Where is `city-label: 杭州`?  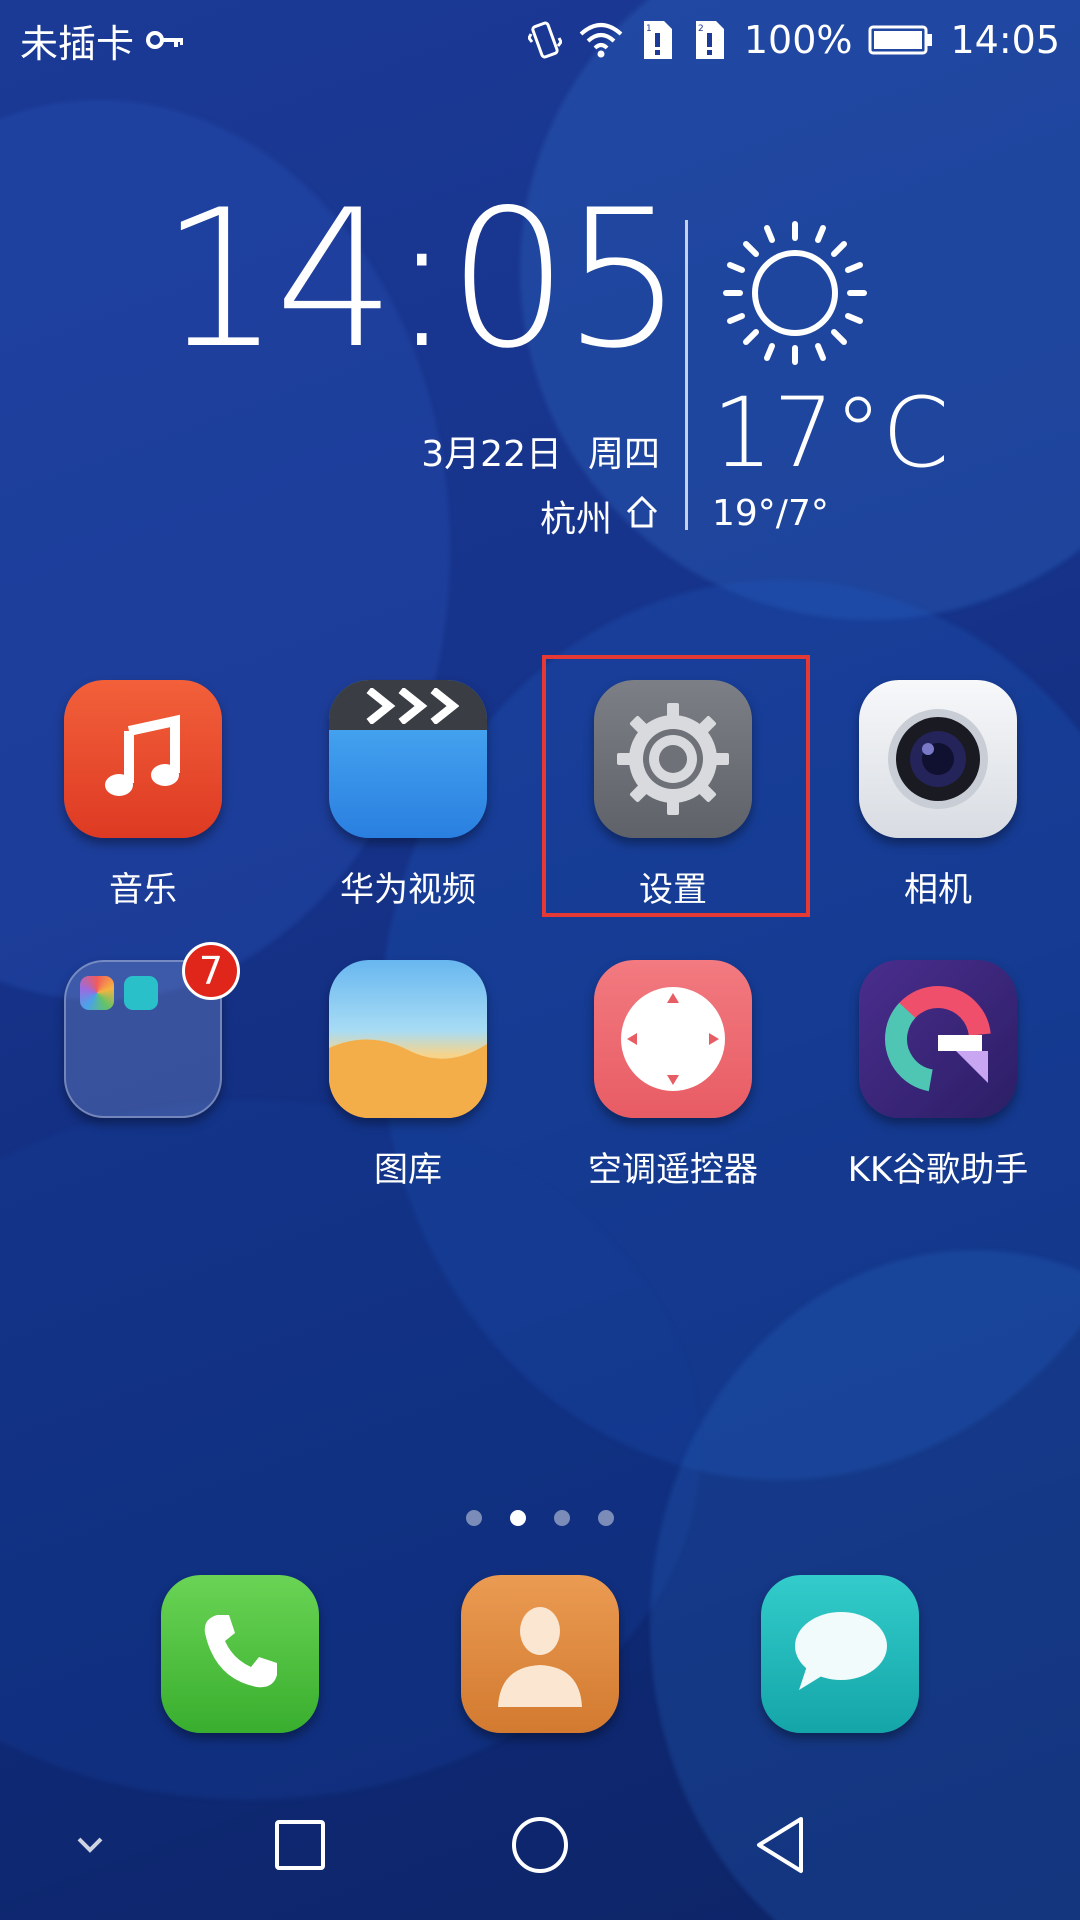
city-label: 杭州 is located at coordinates (575, 519).